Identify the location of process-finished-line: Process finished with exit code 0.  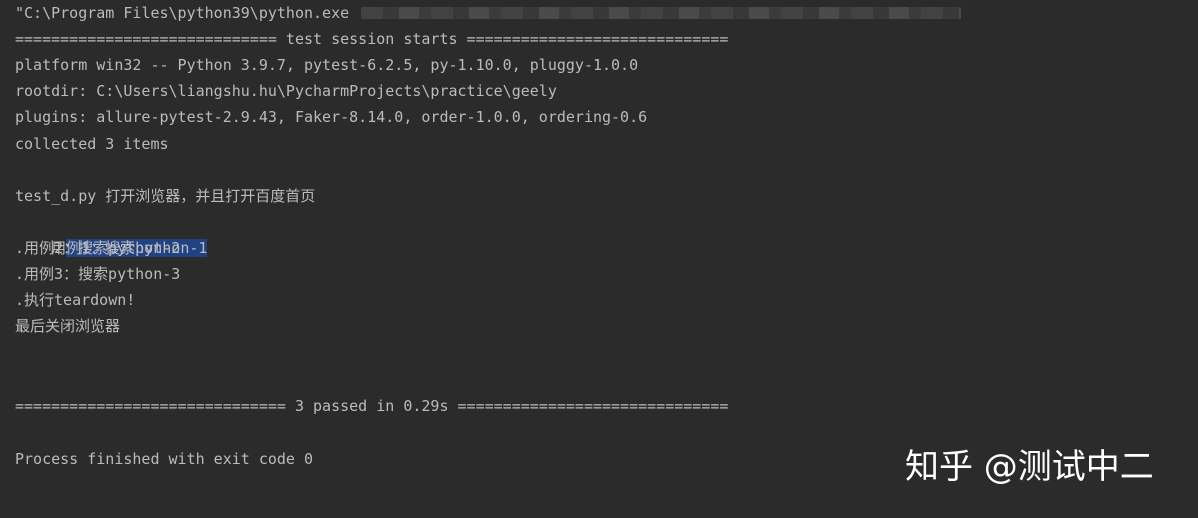
(164, 459).